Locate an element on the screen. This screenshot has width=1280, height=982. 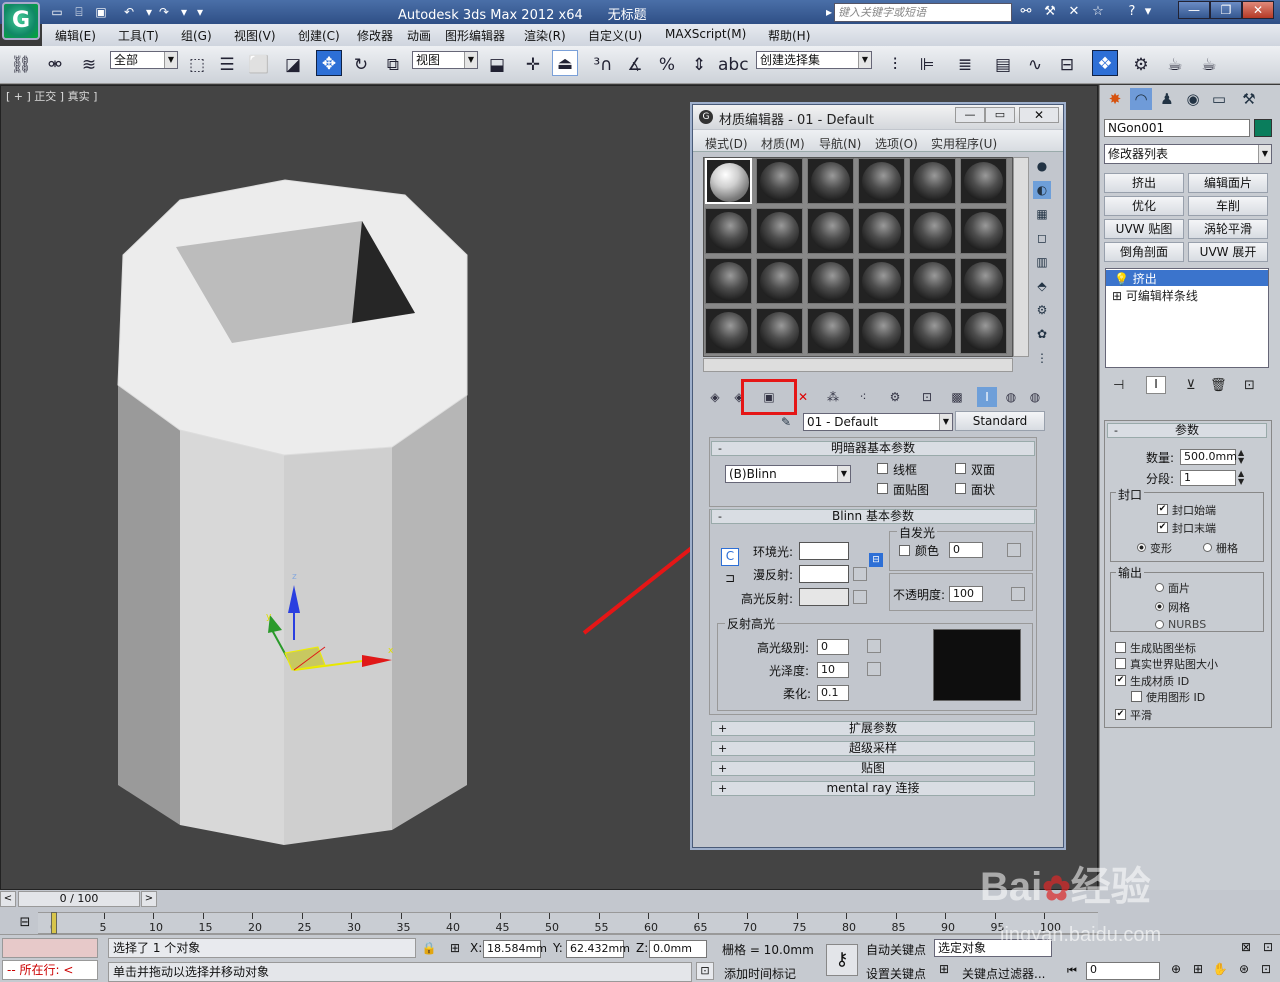
output-patch-radio is located at coordinates (1159, 587).